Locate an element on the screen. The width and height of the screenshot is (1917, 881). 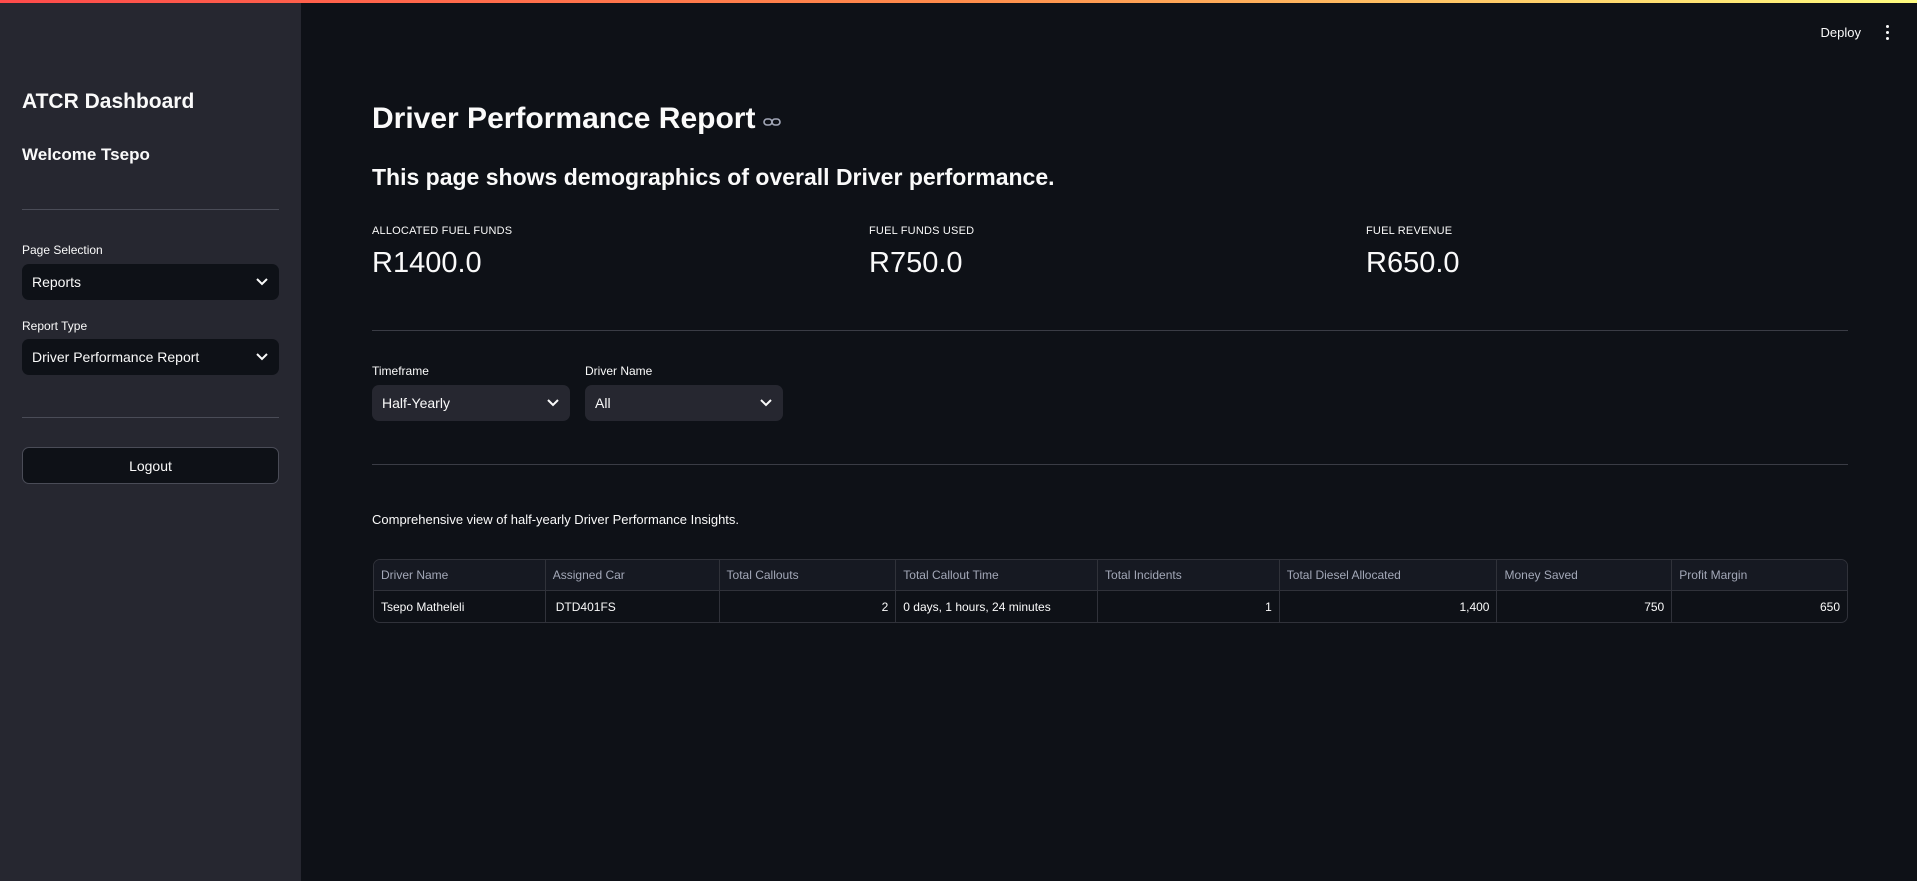
column-header: Total Callouts is located at coordinates (808, 575).